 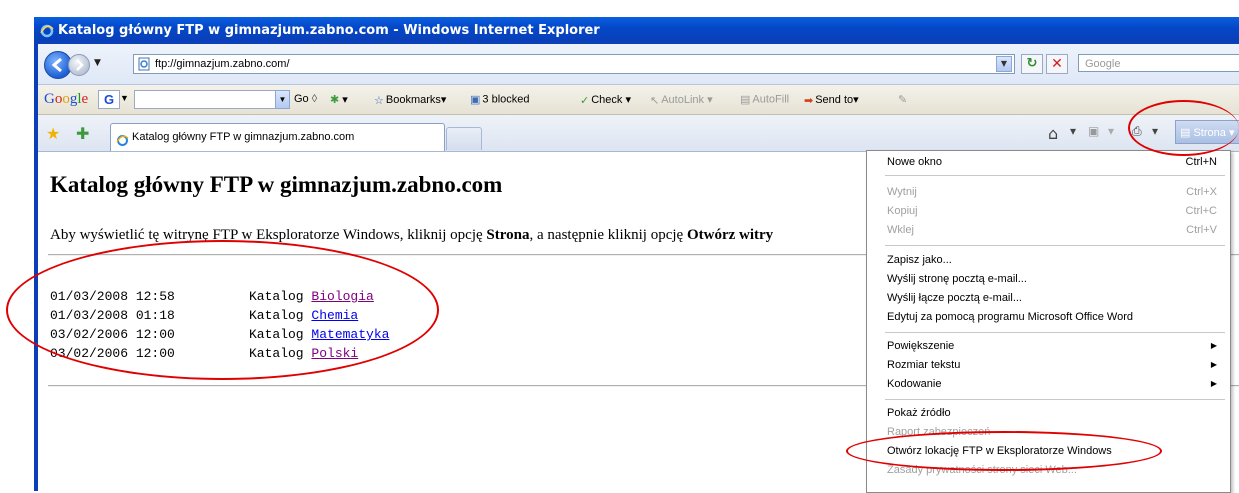 What do you see at coordinates (124, 98) in the screenshot?
I see `google-menu-dropdown-icon: ▼` at bounding box center [124, 98].